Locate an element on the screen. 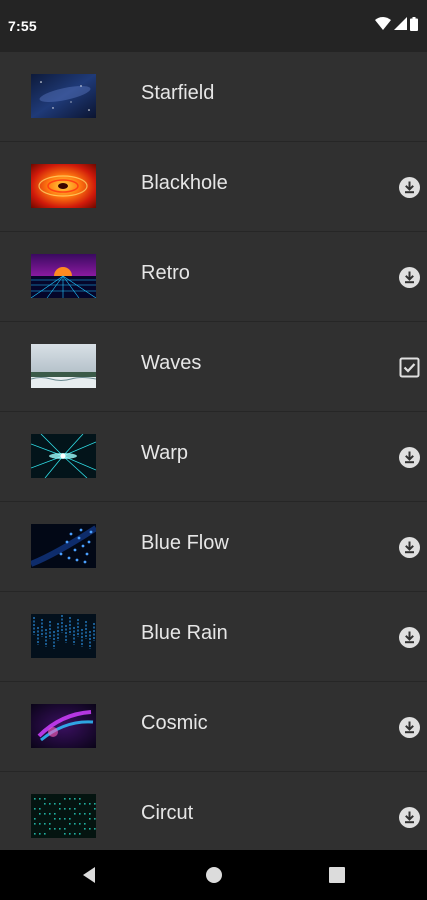  wallpaper-row-bluerain: Blue Rain is located at coordinates (213, 637).